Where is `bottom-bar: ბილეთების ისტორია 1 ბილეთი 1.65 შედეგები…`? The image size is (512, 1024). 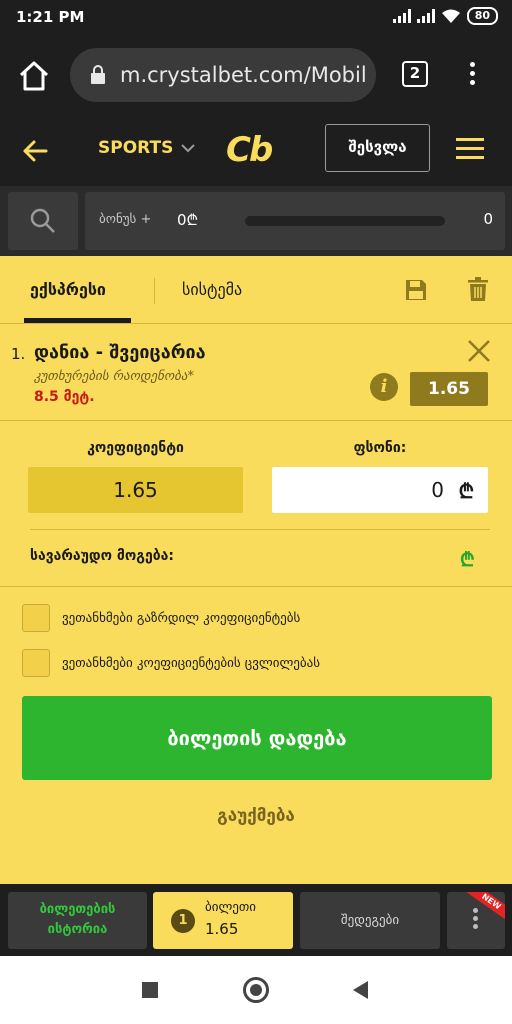
bottom-bar: ბილეთების ისტორია 1 ბილეთი 1.65 შედეგები… is located at coordinates (256, 920).